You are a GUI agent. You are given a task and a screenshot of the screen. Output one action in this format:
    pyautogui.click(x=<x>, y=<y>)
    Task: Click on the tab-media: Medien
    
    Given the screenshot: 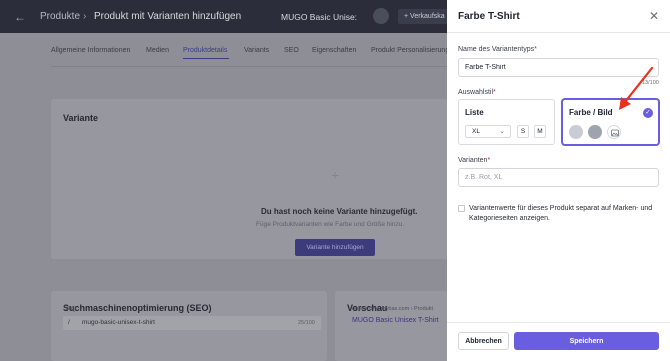 What is the action you would take?
    pyautogui.click(x=157, y=50)
    